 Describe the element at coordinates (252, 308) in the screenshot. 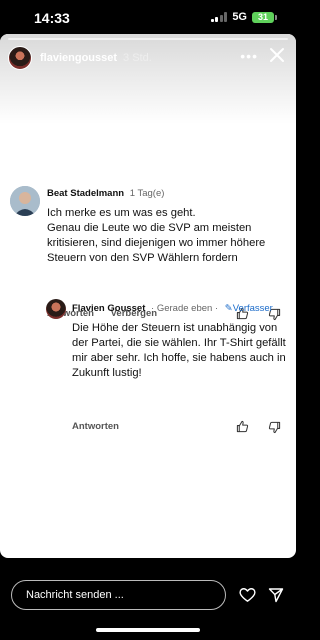

I see `author-badge-label: Verfasser` at that location.